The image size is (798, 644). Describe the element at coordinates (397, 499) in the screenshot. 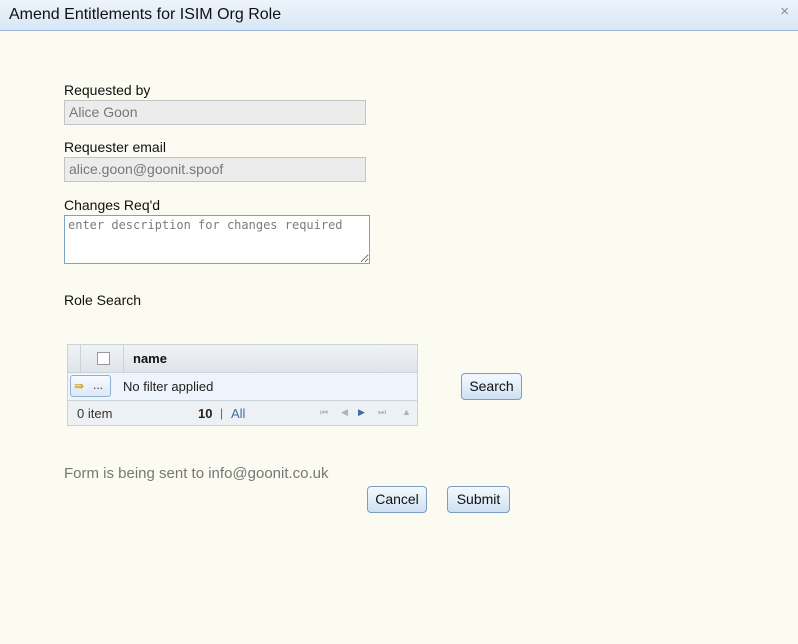

I see `cancel-button: Cancel` at that location.